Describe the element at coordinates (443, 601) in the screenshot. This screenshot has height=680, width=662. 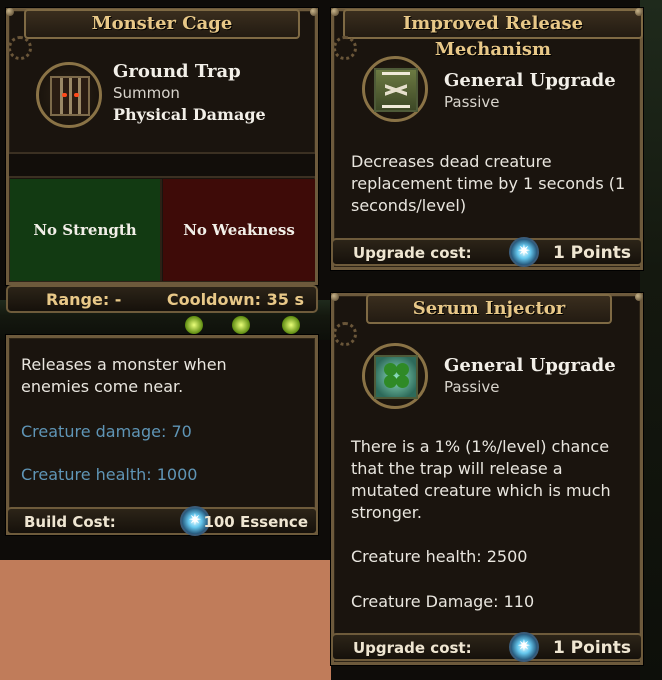
I see `serum-creature-damage: Creature Damage: 110` at that location.